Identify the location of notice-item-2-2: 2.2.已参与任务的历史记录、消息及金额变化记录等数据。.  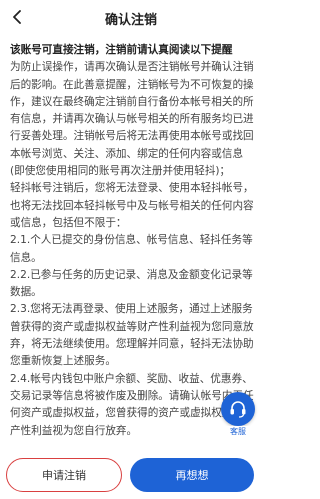
(131, 283).